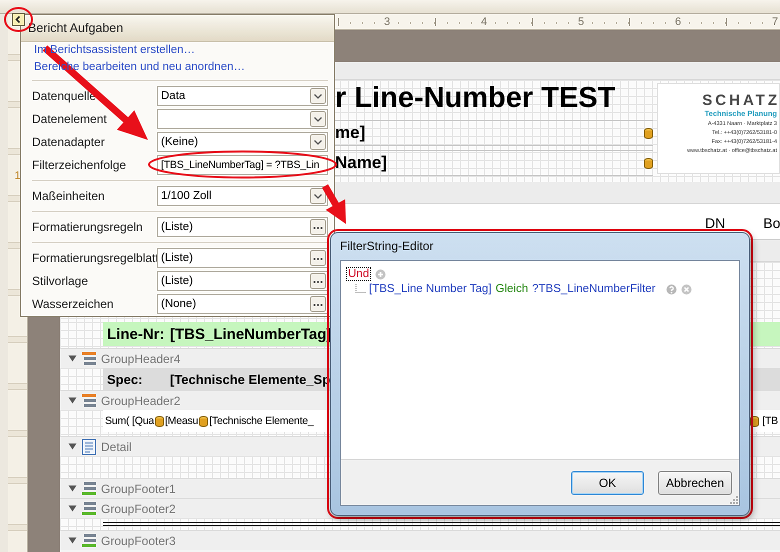 This screenshot has width=780, height=552. Describe the element at coordinates (242, 196) in the screenshot. I see `dropdown-field: 1/100 Zoll` at that location.